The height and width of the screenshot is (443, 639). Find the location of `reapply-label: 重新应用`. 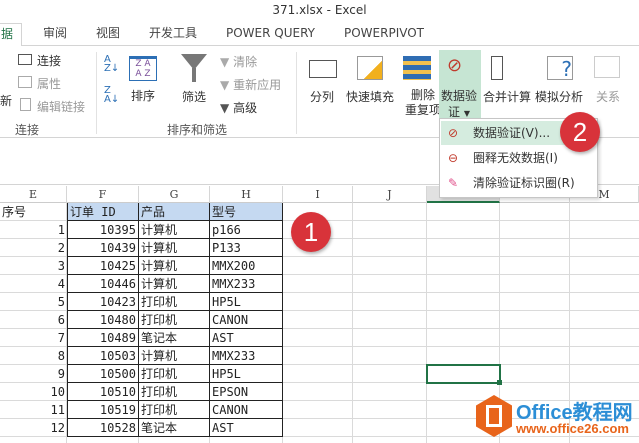

reapply-label: 重新应用 is located at coordinates (257, 85).